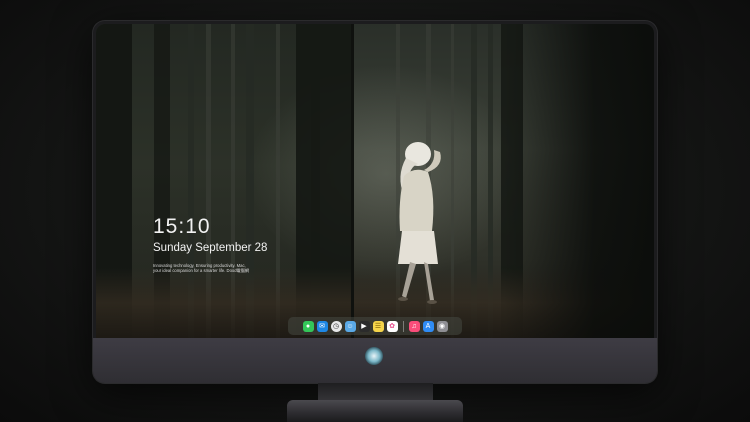 The height and width of the screenshot is (422, 750). Describe the element at coordinates (336, 326) in the screenshot. I see `clock-icon: ◷` at that location.